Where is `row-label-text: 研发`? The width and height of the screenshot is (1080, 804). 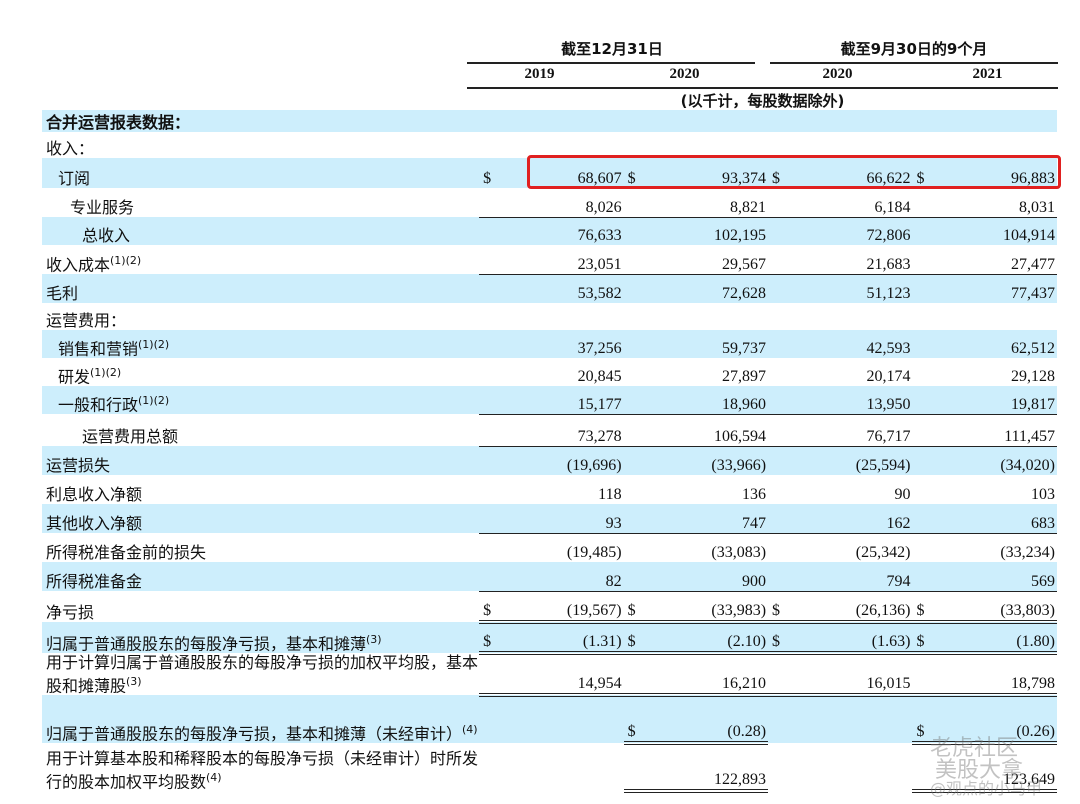
row-label-text: 研发 is located at coordinates (74, 376).